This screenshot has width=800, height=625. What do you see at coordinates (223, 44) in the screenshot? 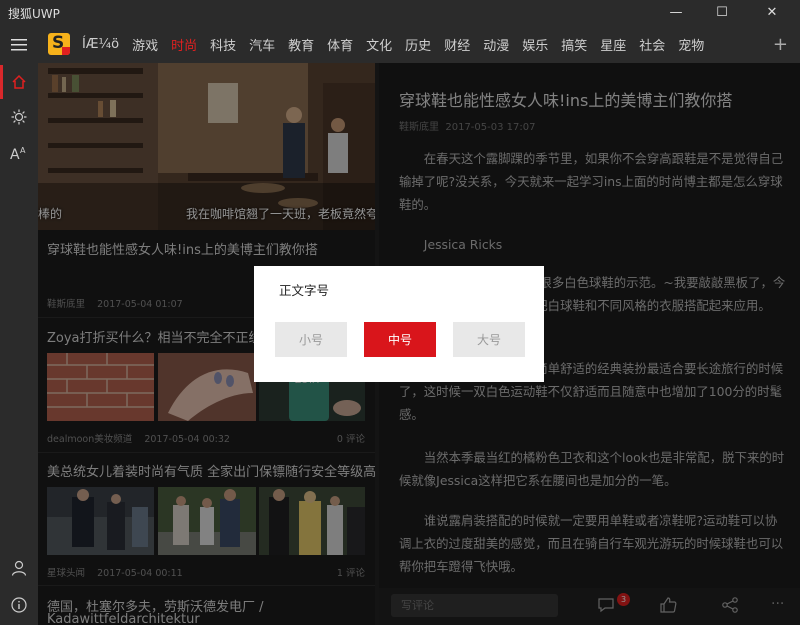
I see `tab-3: 科技` at bounding box center [223, 44].